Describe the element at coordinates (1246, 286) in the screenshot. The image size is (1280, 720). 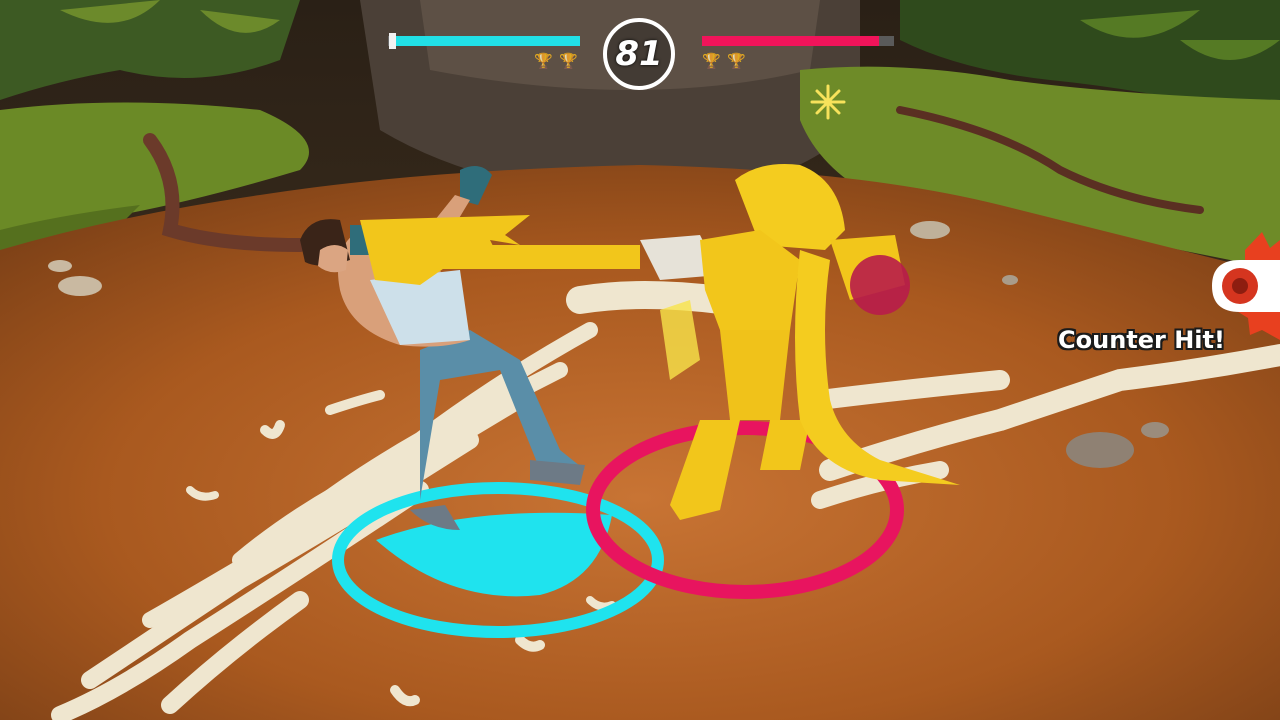
I see `offscreen-opponent-marker` at that location.